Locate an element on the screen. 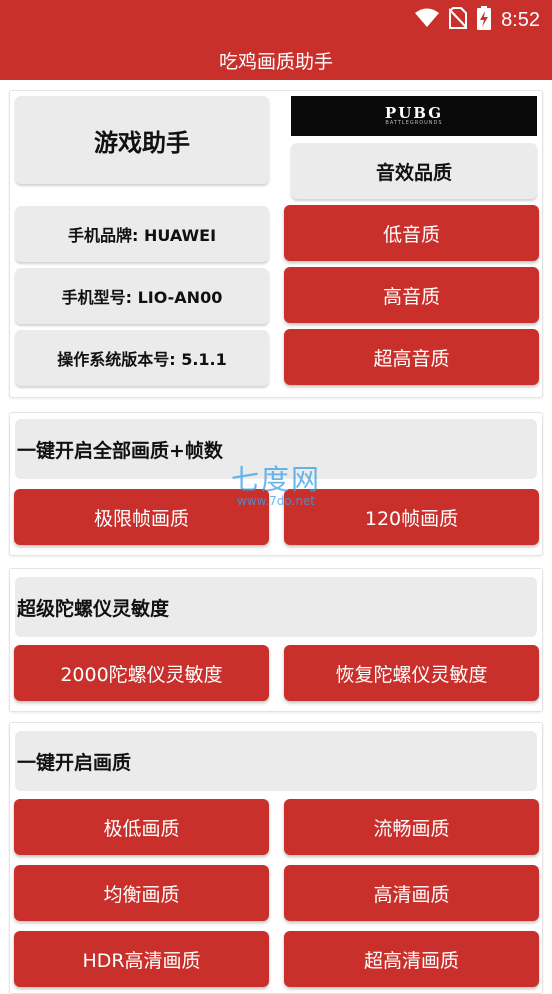  fps-120-quality-button: 120帧画质 is located at coordinates (411, 517).